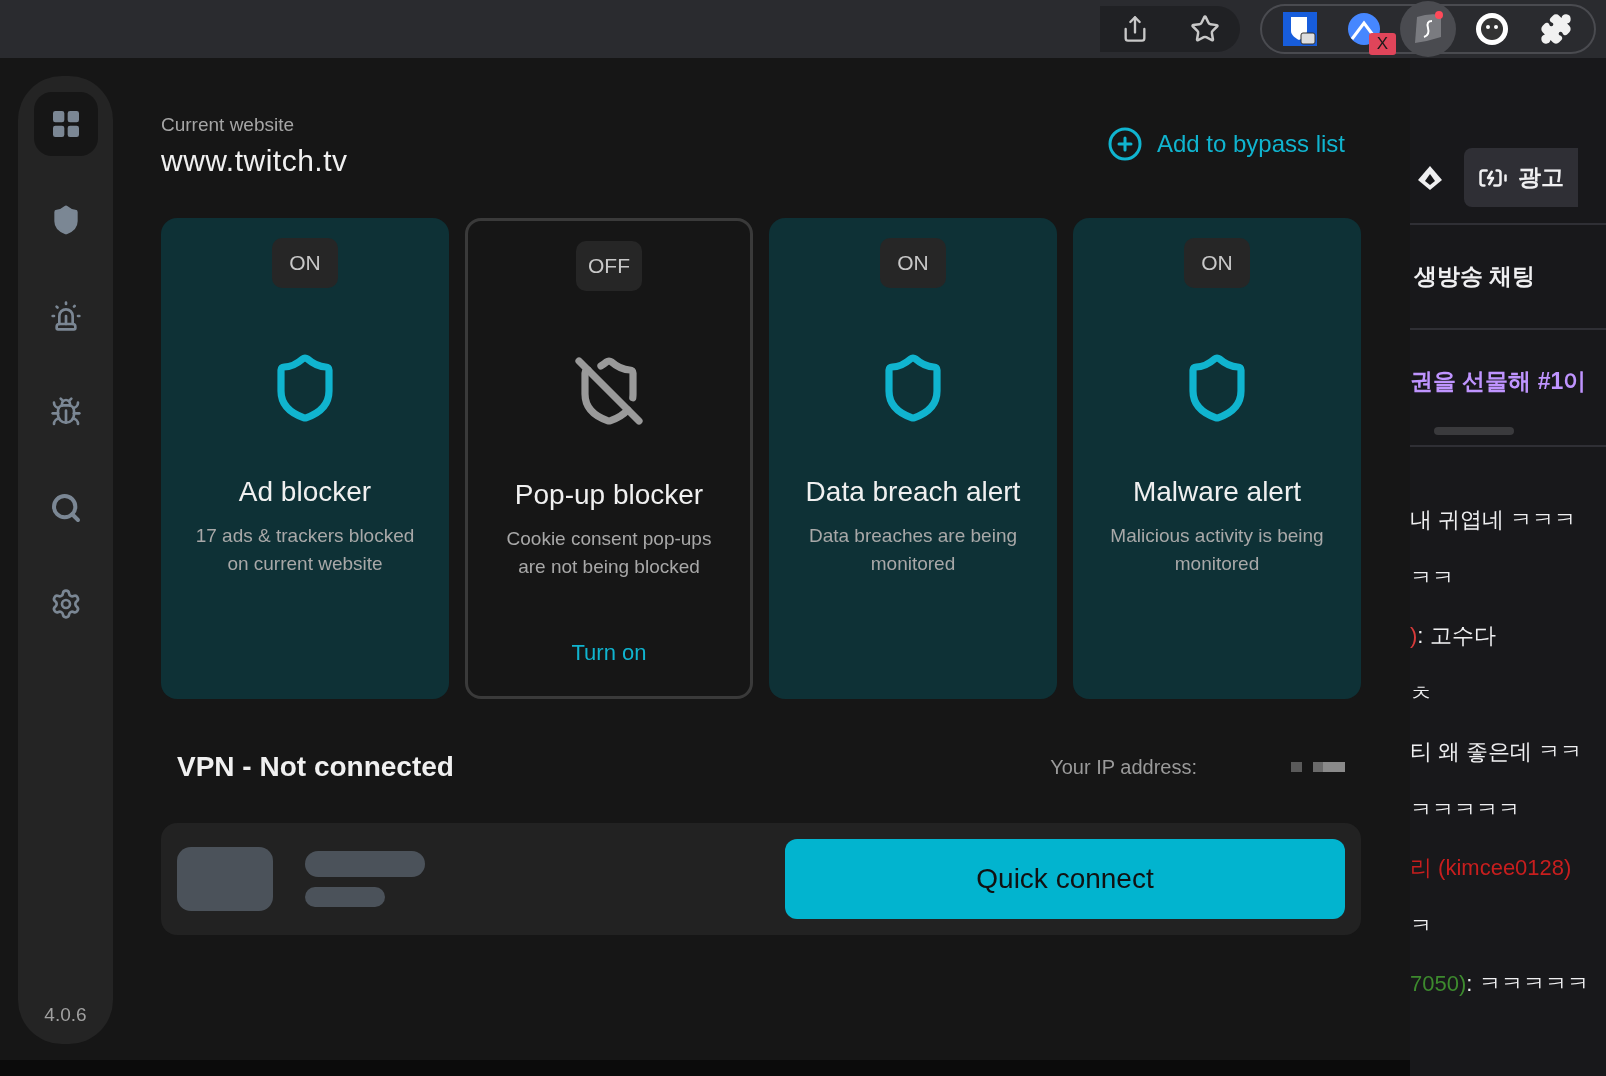  What do you see at coordinates (609, 391) in the screenshot?
I see `shield-off-icon` at bounding box center [609, 391].